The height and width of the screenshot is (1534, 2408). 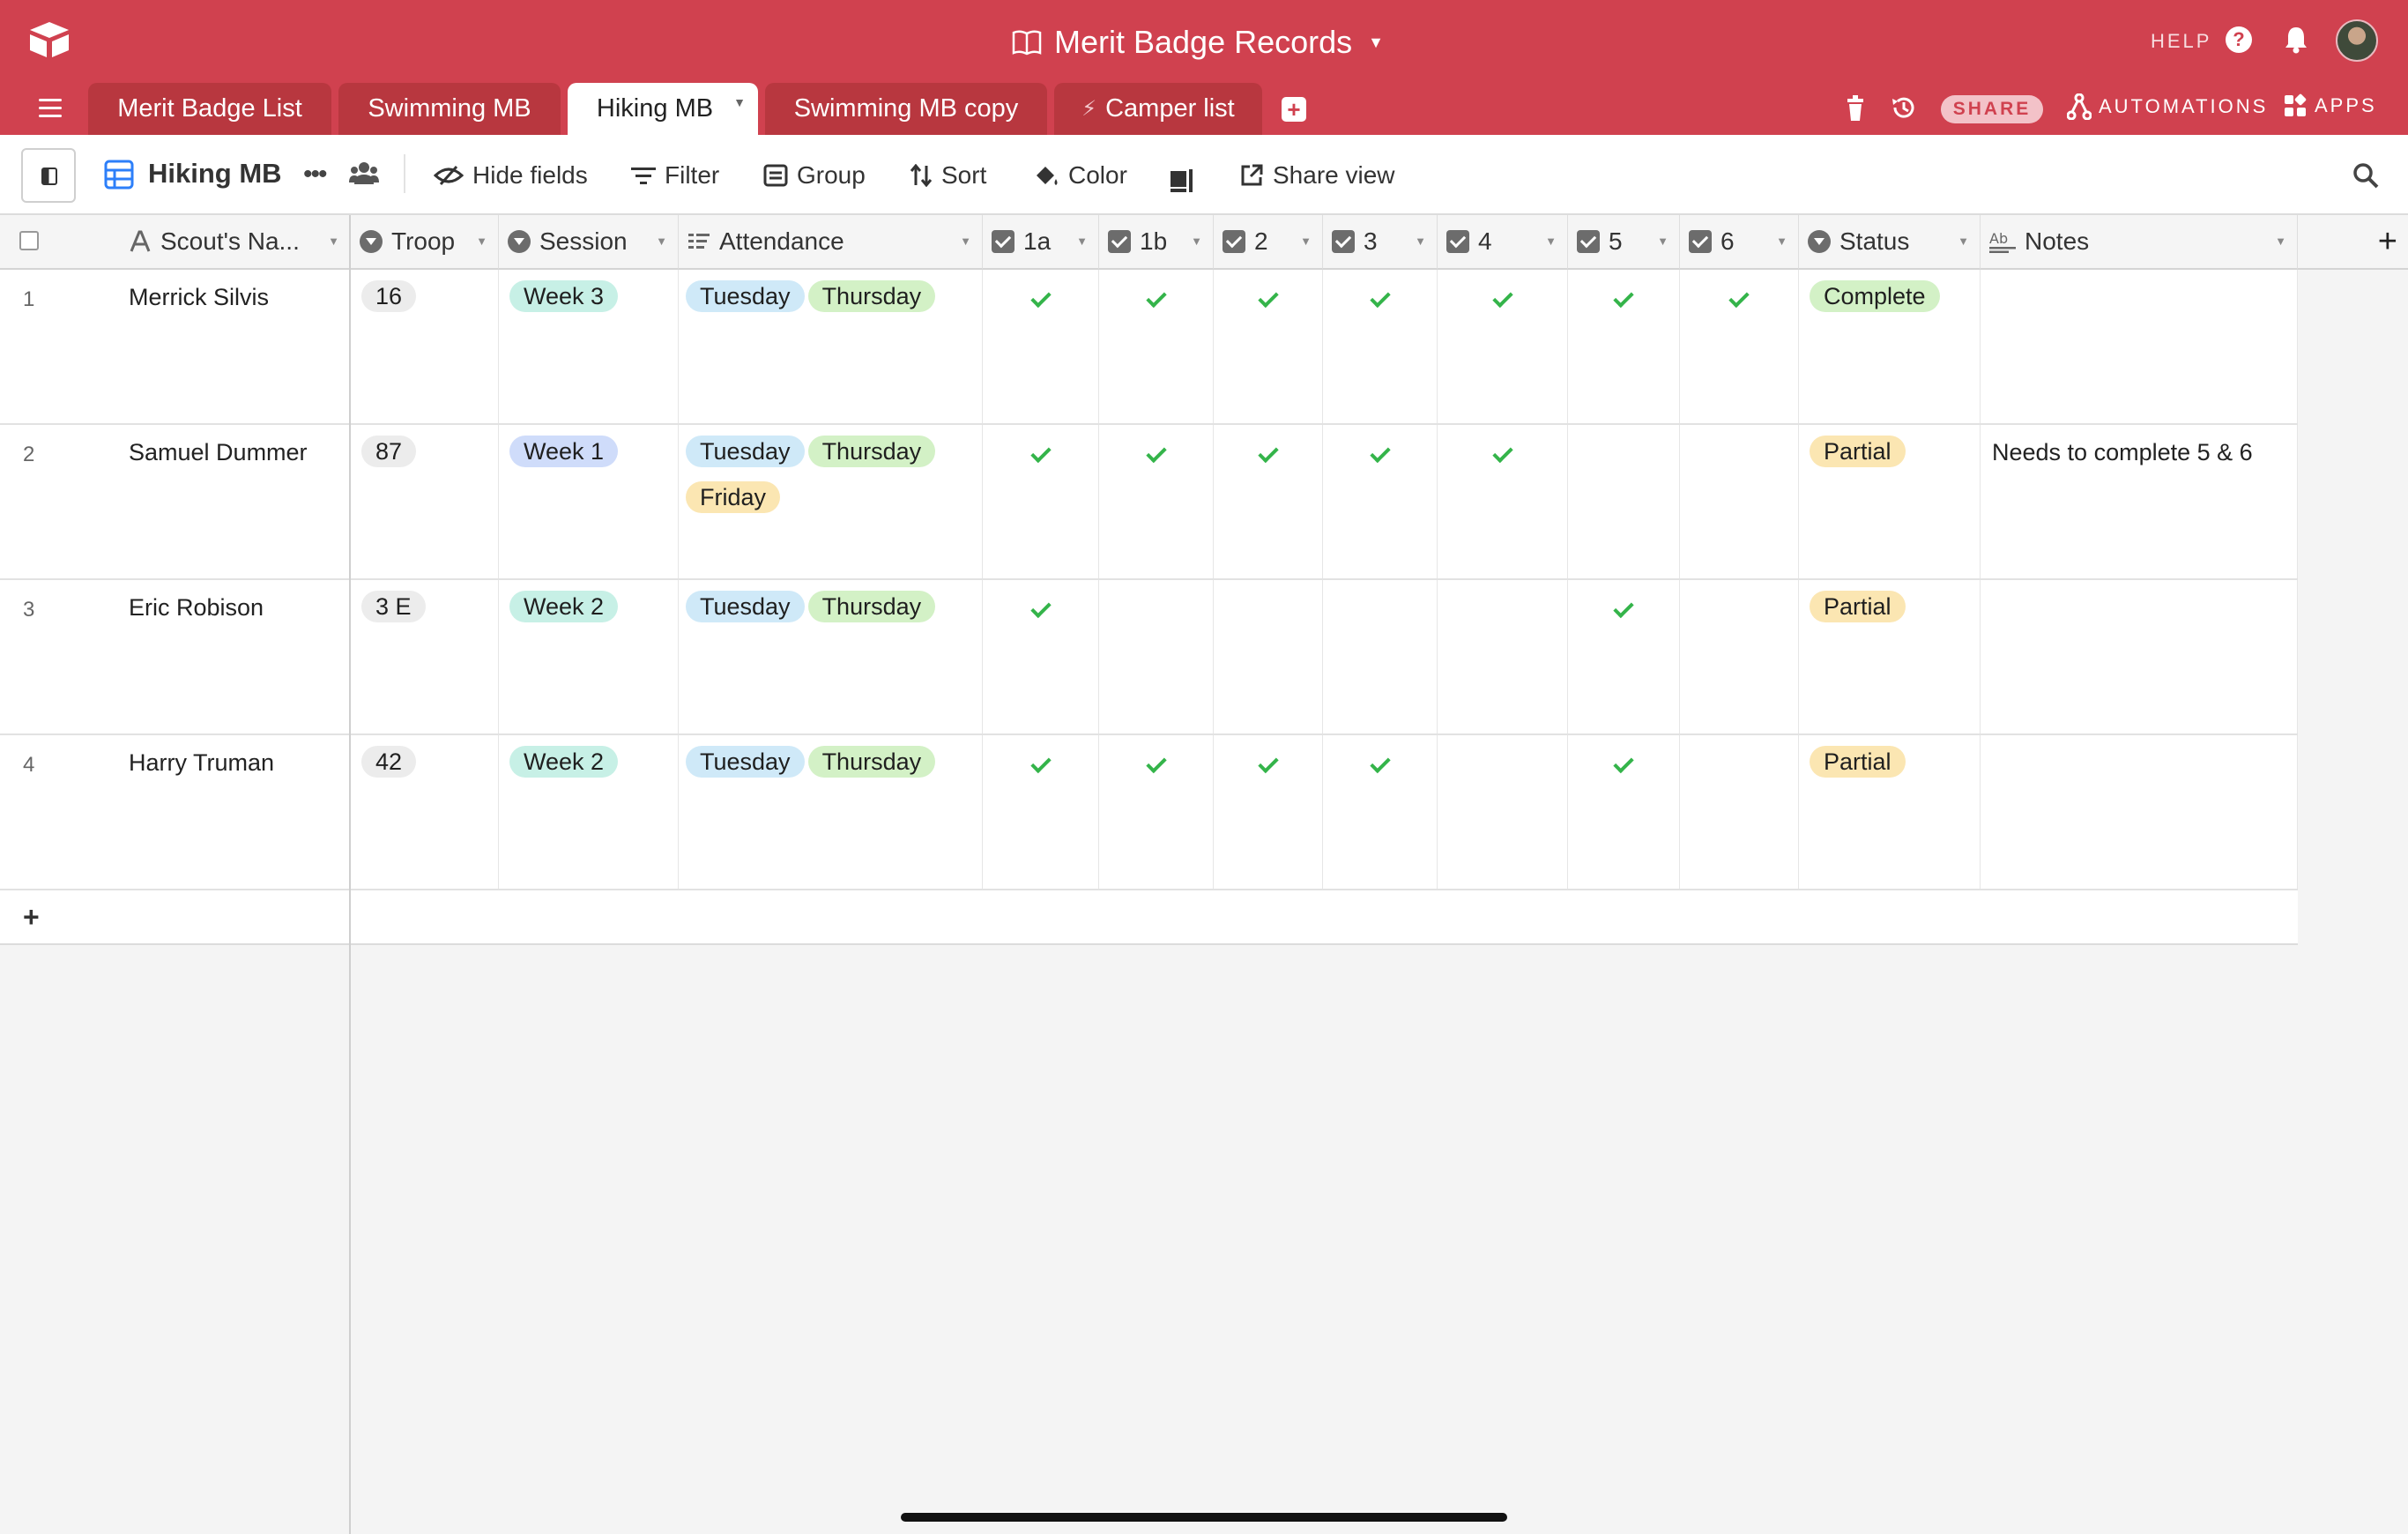 What do you see at coordinates (201, 763) in the screenshot?
I see `scout-name-cell: Harry Truman` at bounding box center [201, 763].